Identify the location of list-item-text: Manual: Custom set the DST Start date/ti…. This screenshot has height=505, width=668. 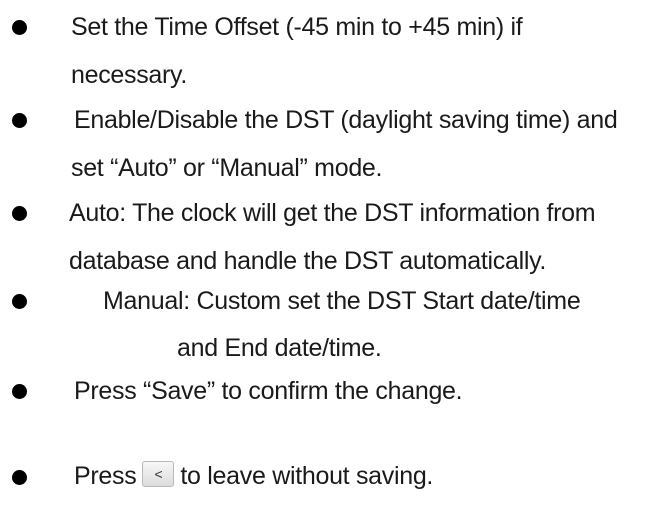
(342, 301).